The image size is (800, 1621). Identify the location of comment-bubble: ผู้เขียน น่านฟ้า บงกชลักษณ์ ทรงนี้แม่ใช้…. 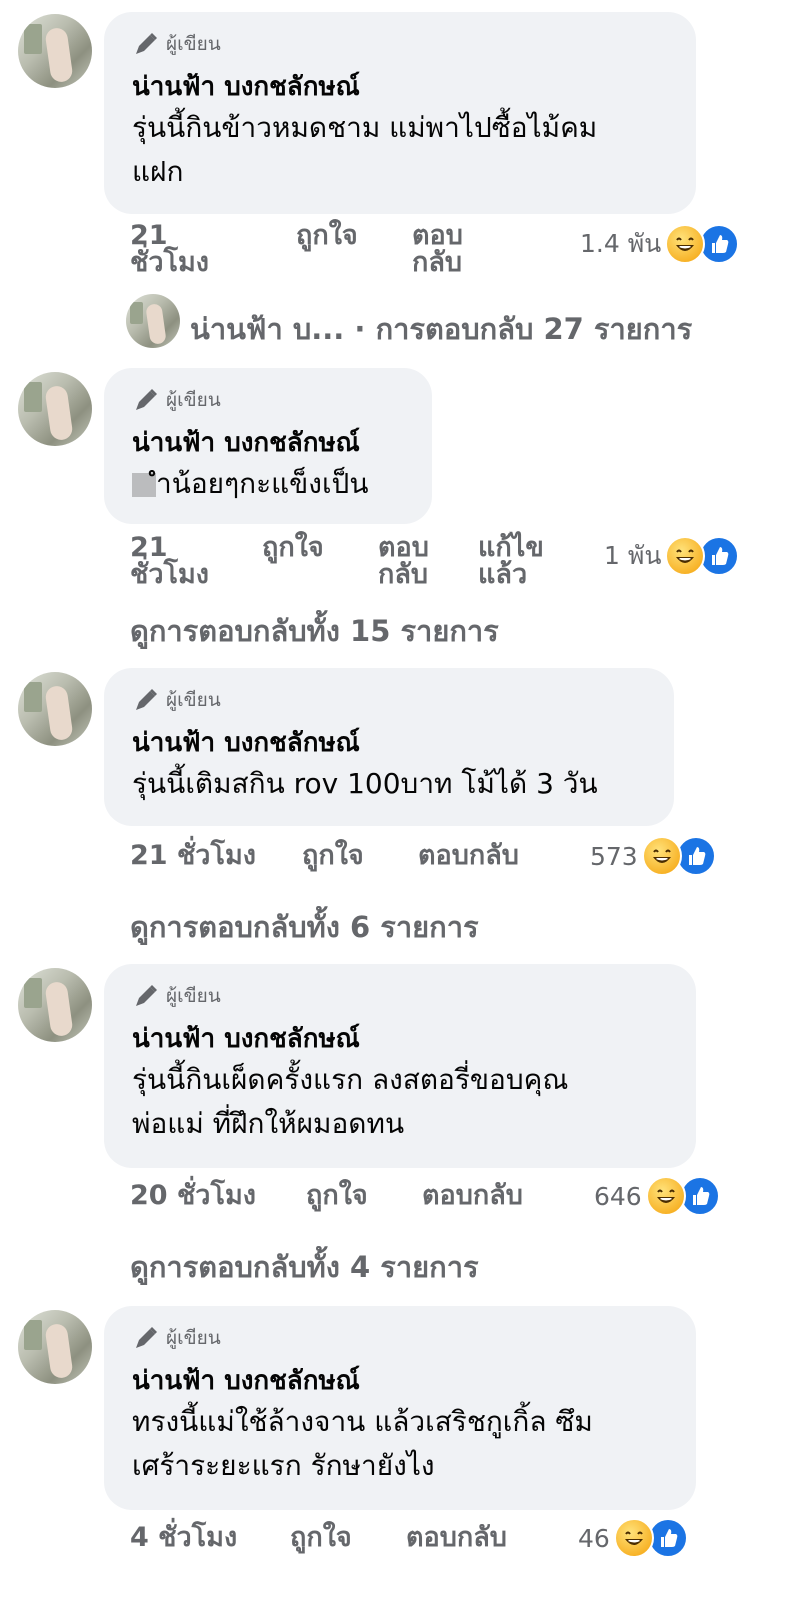
(400, 1408).